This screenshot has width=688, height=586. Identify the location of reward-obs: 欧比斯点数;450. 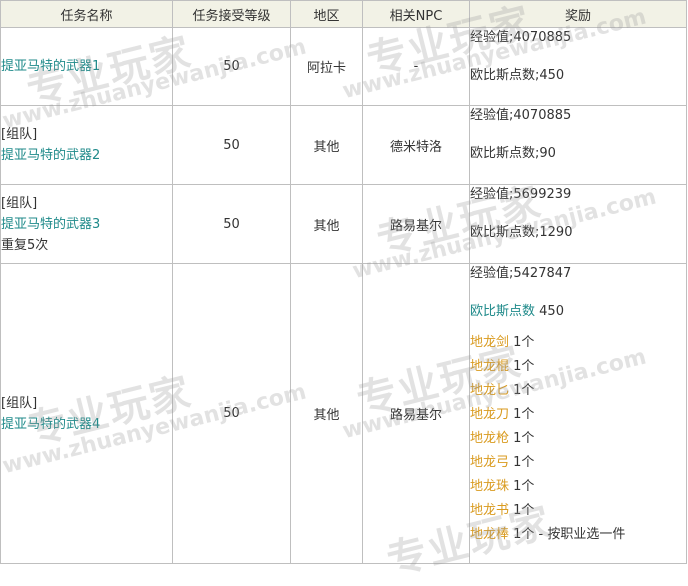
(517, 75).